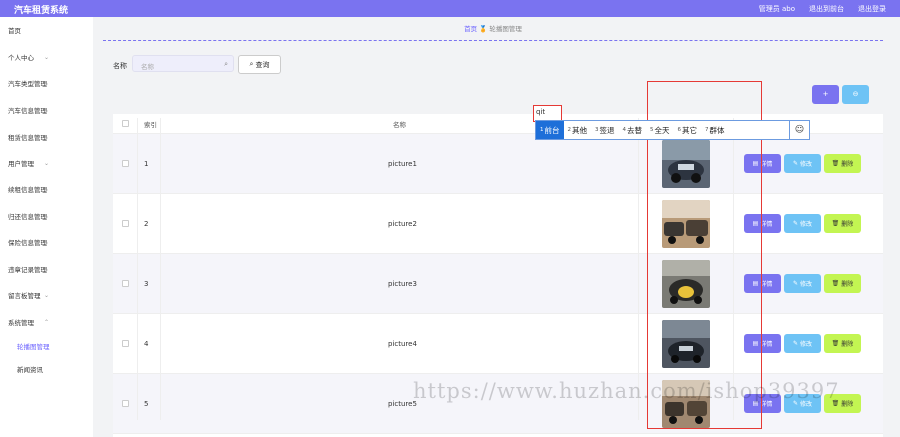  What do you see at coordinates (27, 190) in the screenshot?
I see `sidebar-item-label: 续租信息管理` at bounding box center [27, 190].